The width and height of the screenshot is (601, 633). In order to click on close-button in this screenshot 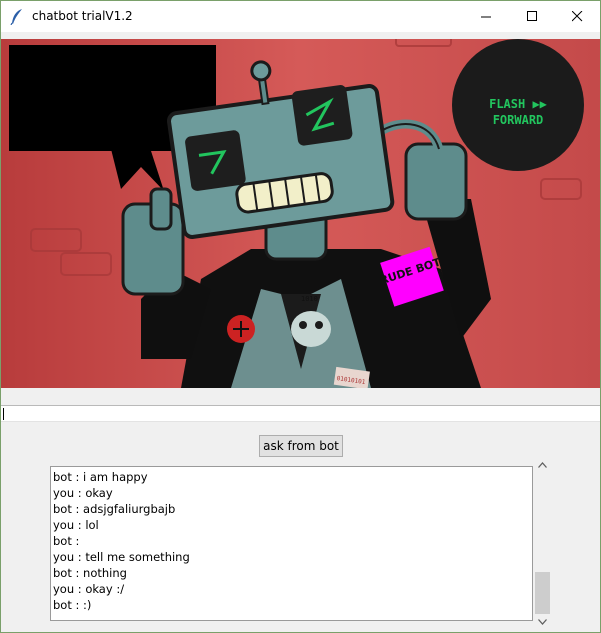, I will do `click(577, 16)`.